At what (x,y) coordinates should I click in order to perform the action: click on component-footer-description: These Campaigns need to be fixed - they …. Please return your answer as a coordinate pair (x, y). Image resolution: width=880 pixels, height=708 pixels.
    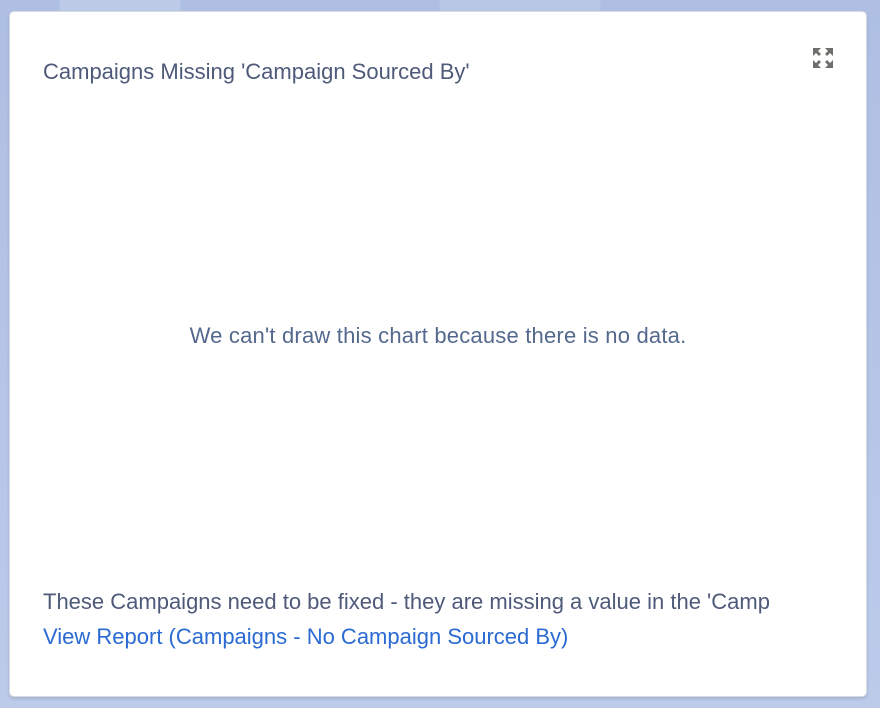
    Looking at the image, I should click on (406, 601).